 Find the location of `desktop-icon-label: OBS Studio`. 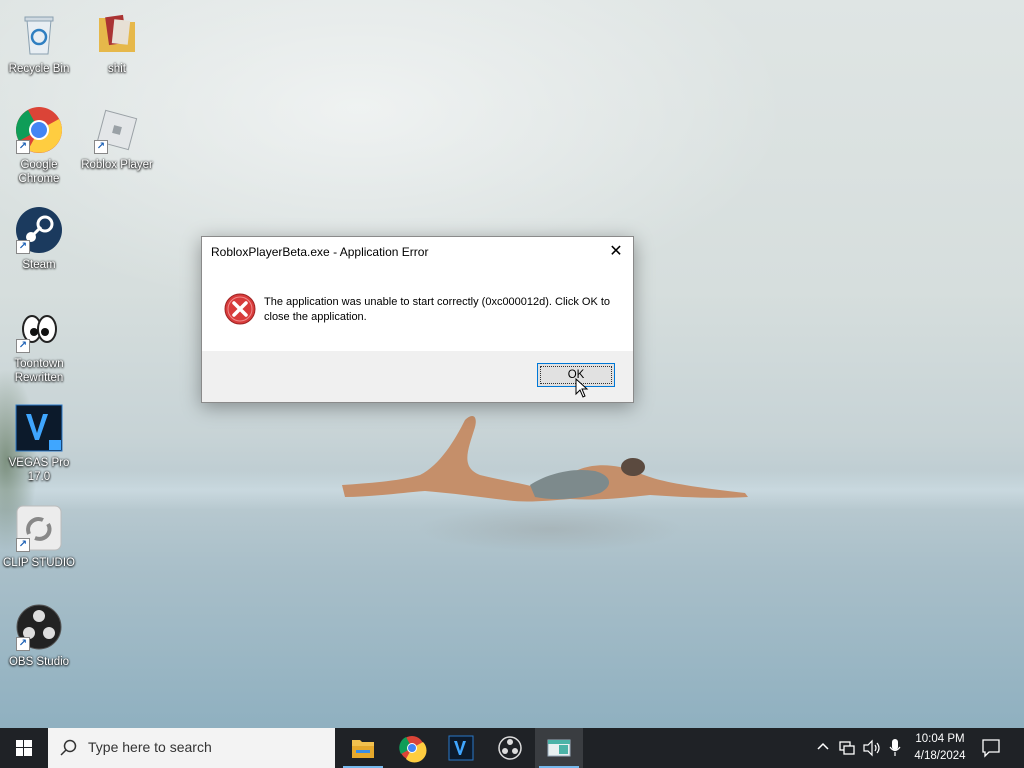

desktop-icon-label: OBS Studio is located at coordinates (39, 662).